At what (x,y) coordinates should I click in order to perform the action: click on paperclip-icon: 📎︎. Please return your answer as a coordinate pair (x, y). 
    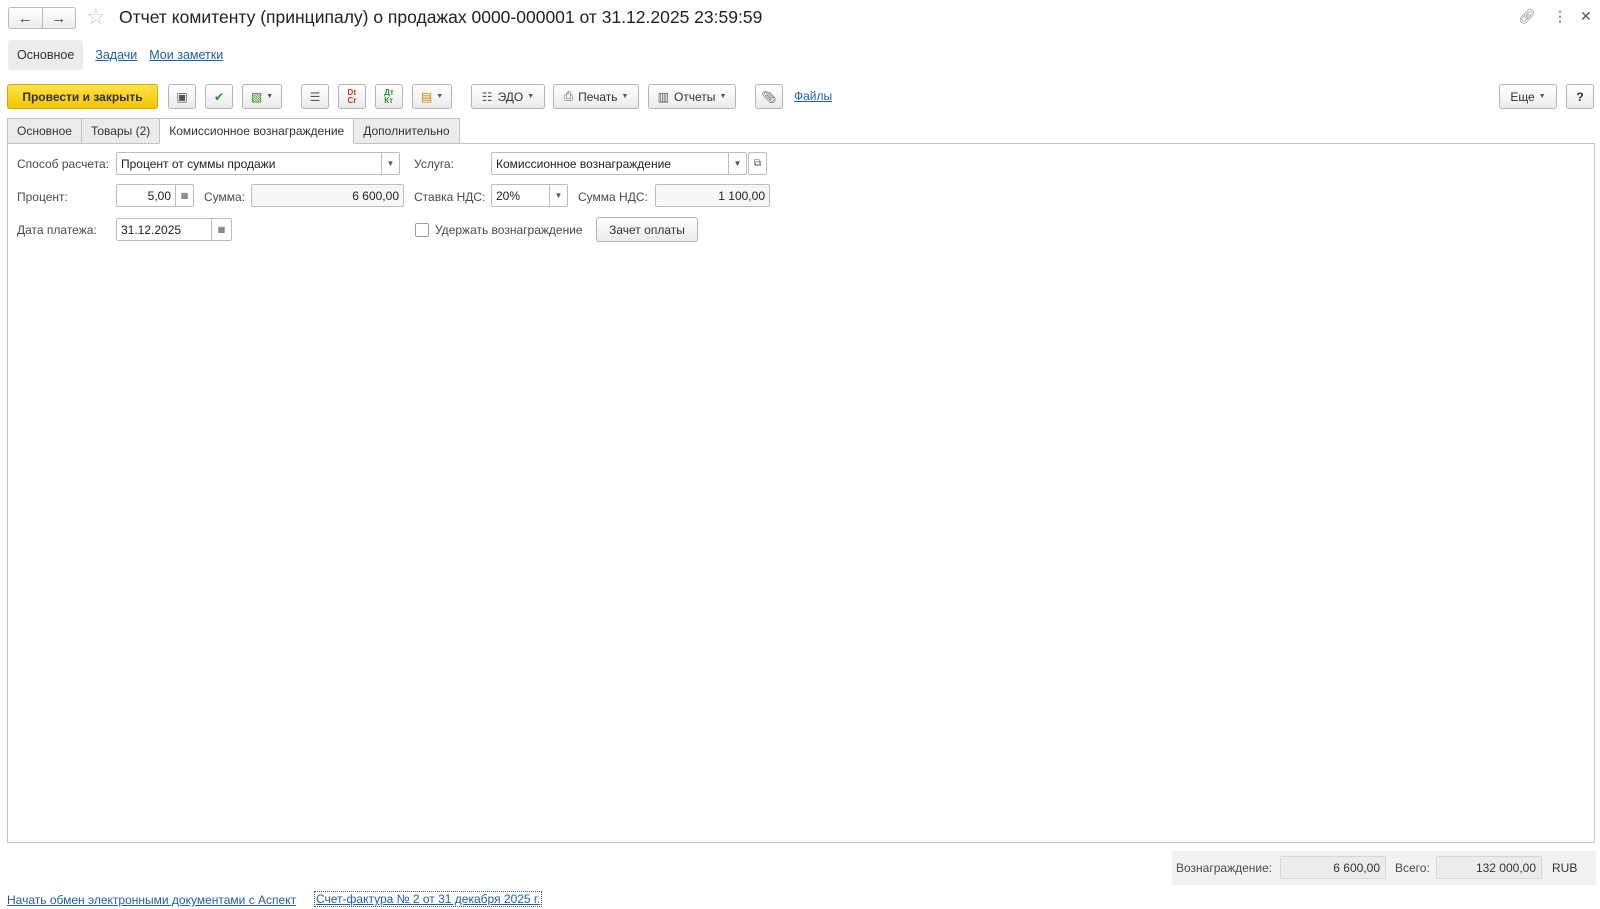
    Looking at the image, I should click on (769, 96).